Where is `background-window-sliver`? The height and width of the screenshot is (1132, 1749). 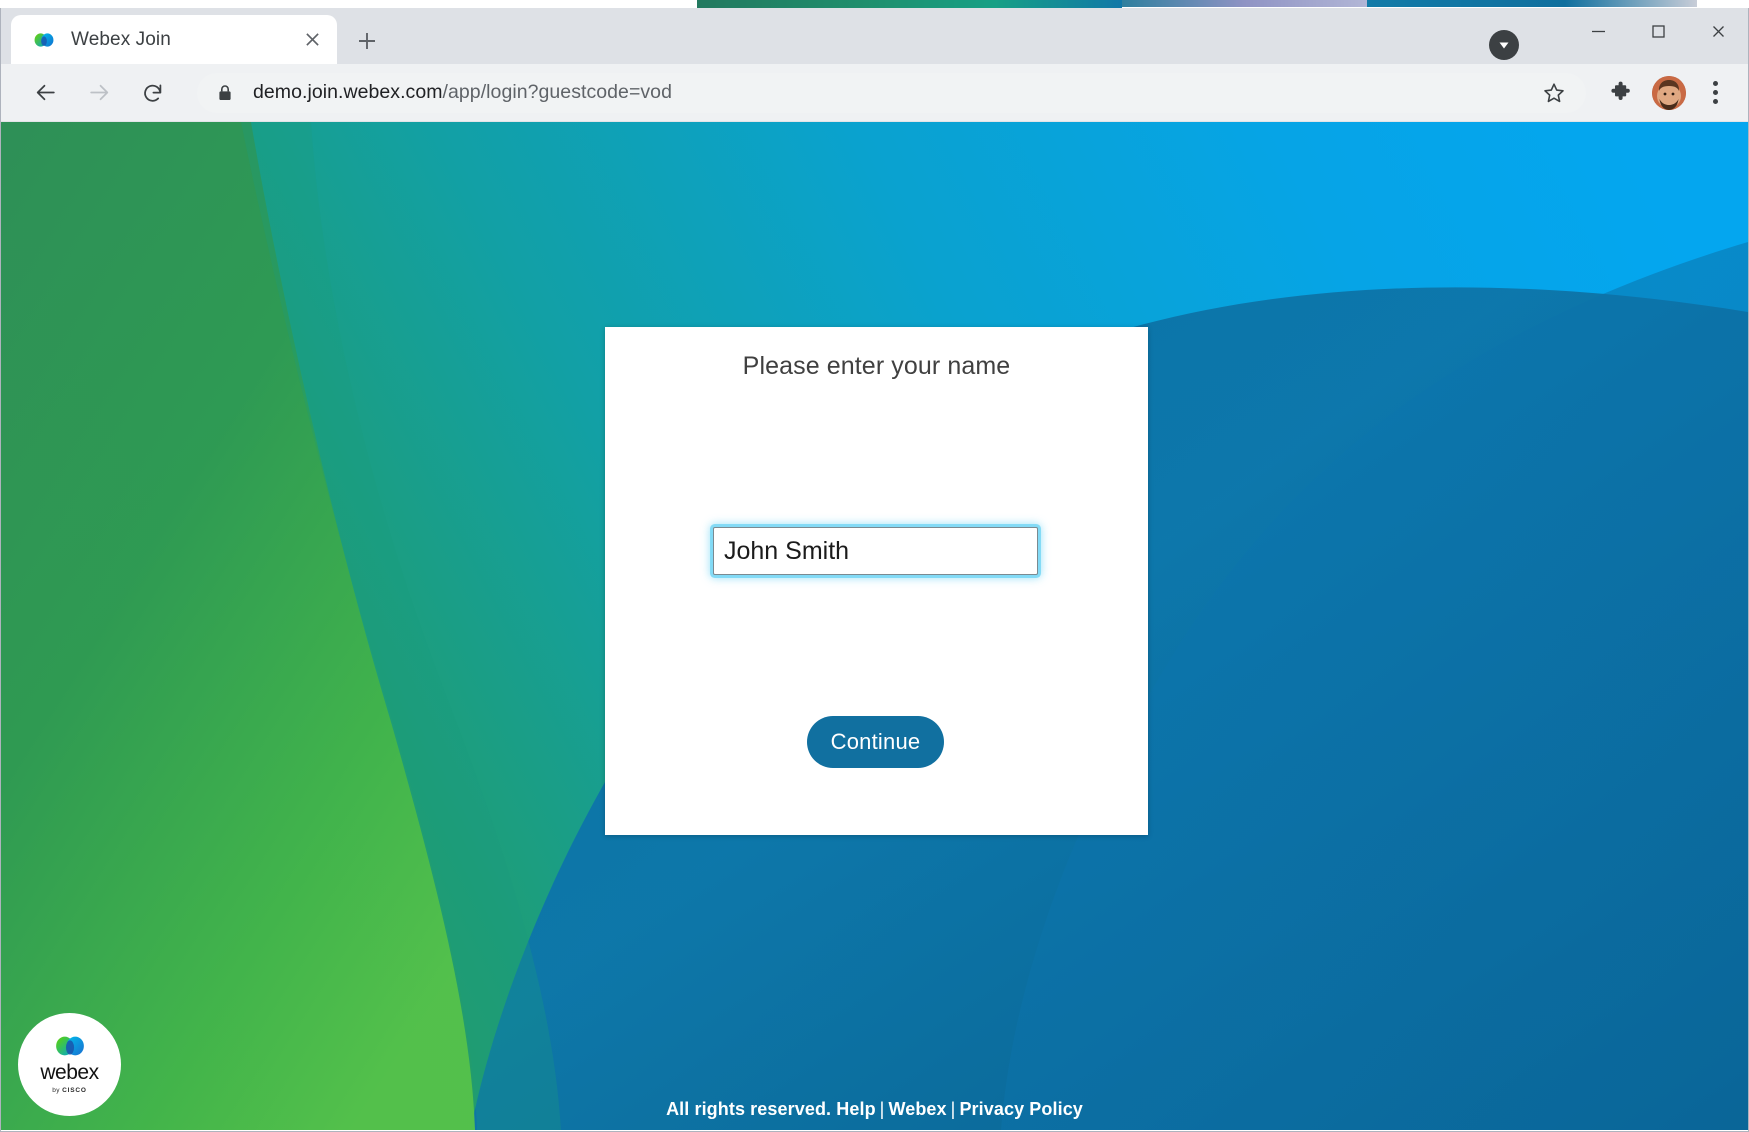
background-window-sliver is located at coordinates (874, 4).